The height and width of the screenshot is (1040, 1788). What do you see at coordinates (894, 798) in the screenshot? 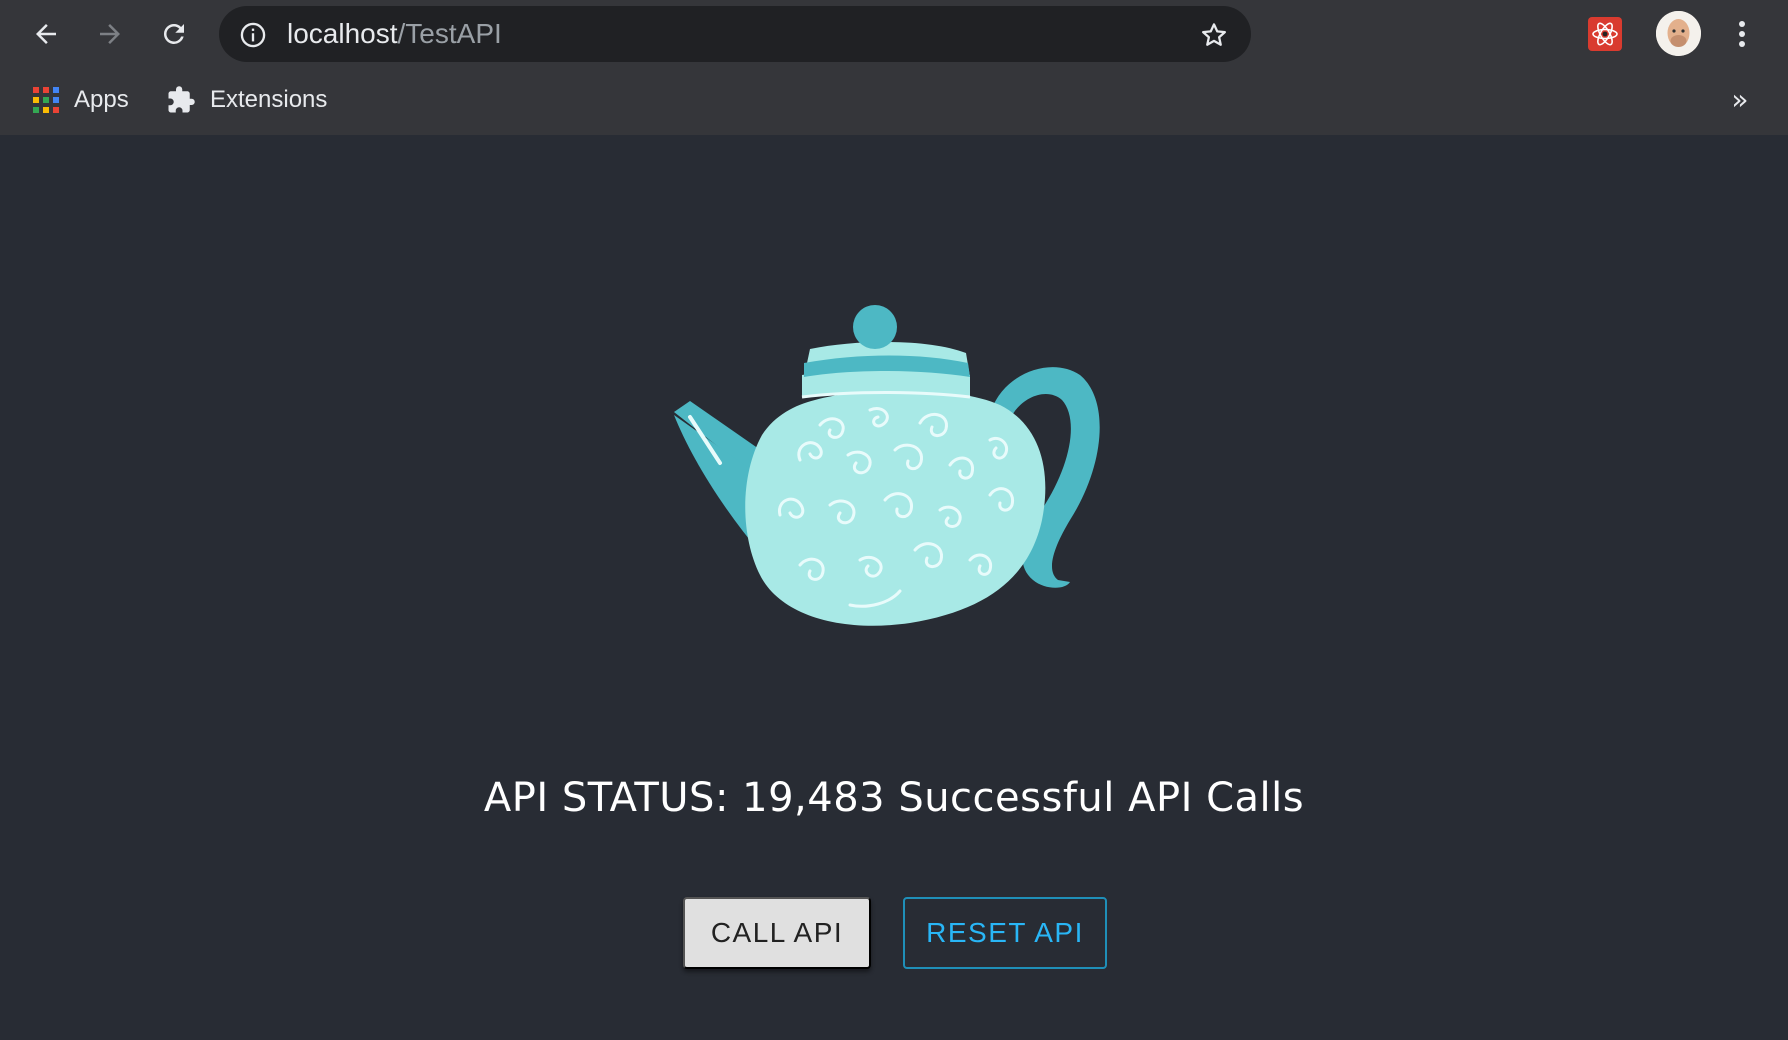
I see `api-status-text: API STATUS: 19,483 Successful API Calls` at bounding box center [894, 798].